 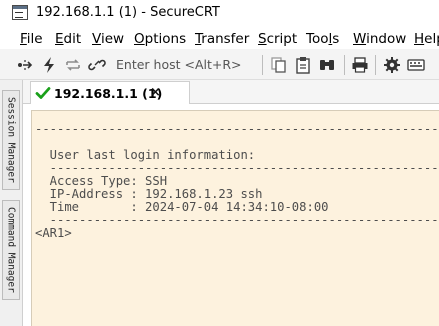 What do you see at coordinates (303, 65) in the screenshot?
I see `paste-icon` at bounding box center [303, 65].